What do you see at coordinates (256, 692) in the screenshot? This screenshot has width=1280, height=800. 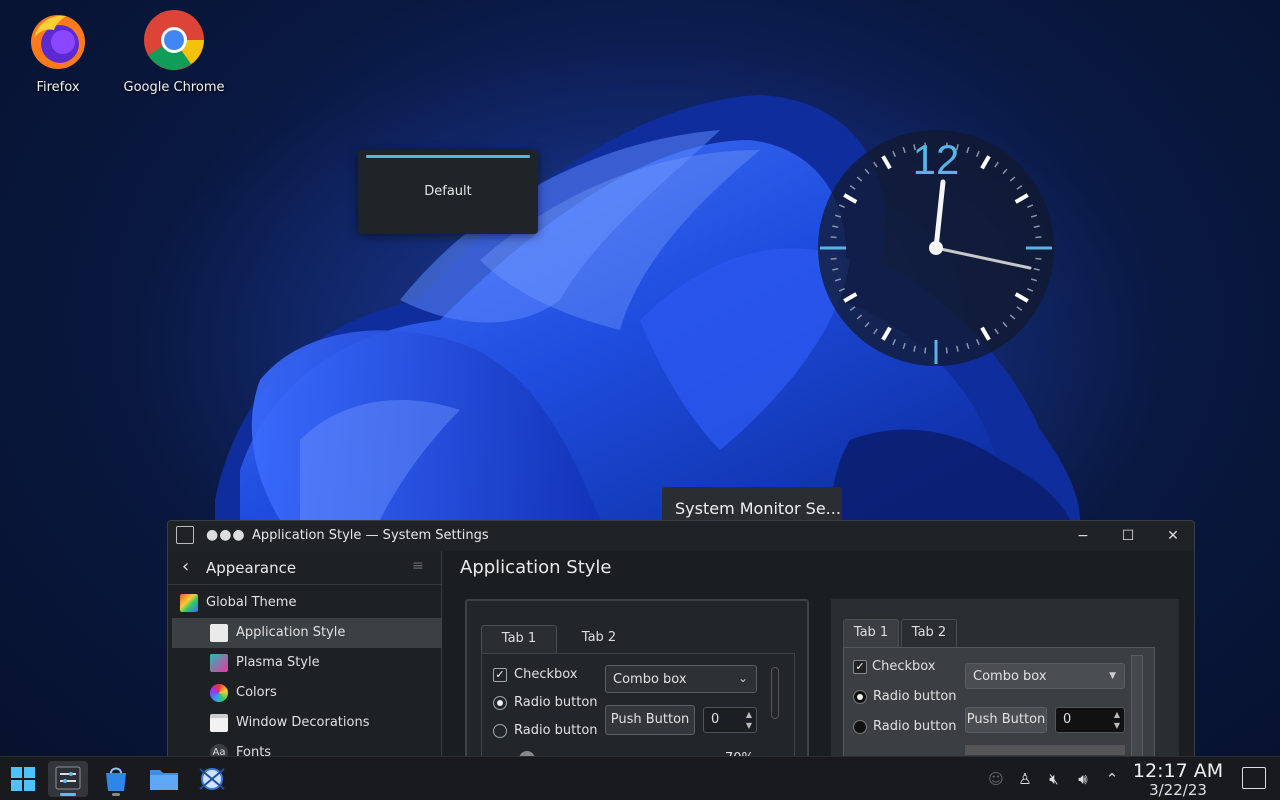 I see `sidebar-item-label: Colors` at bounding box center [256, 692].